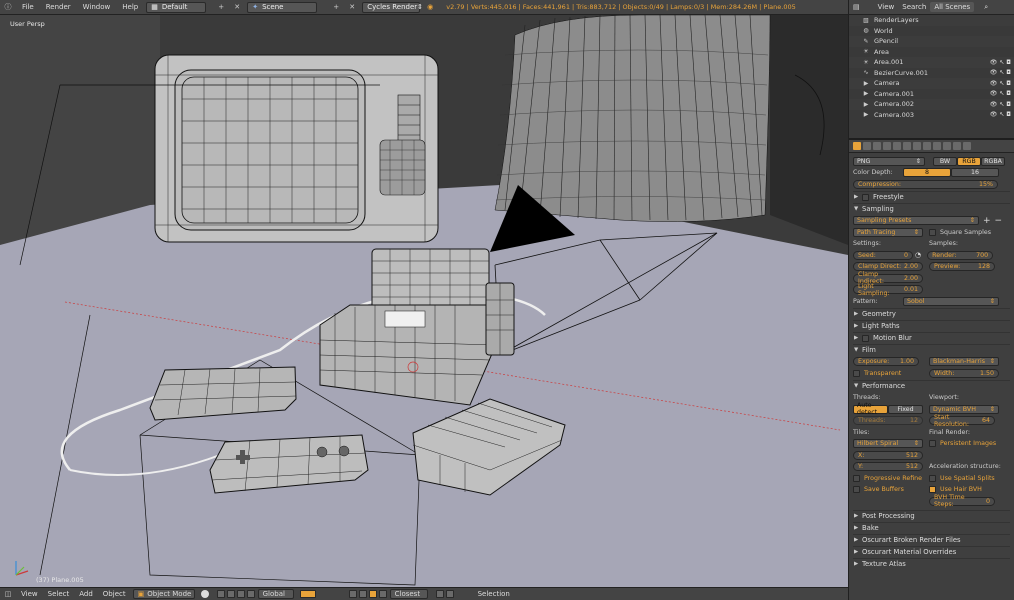 The image size is (1014, 600). Describe the element at coordinates (967, 146) in the screenshot. I see `physics-tab-icon` at that location.